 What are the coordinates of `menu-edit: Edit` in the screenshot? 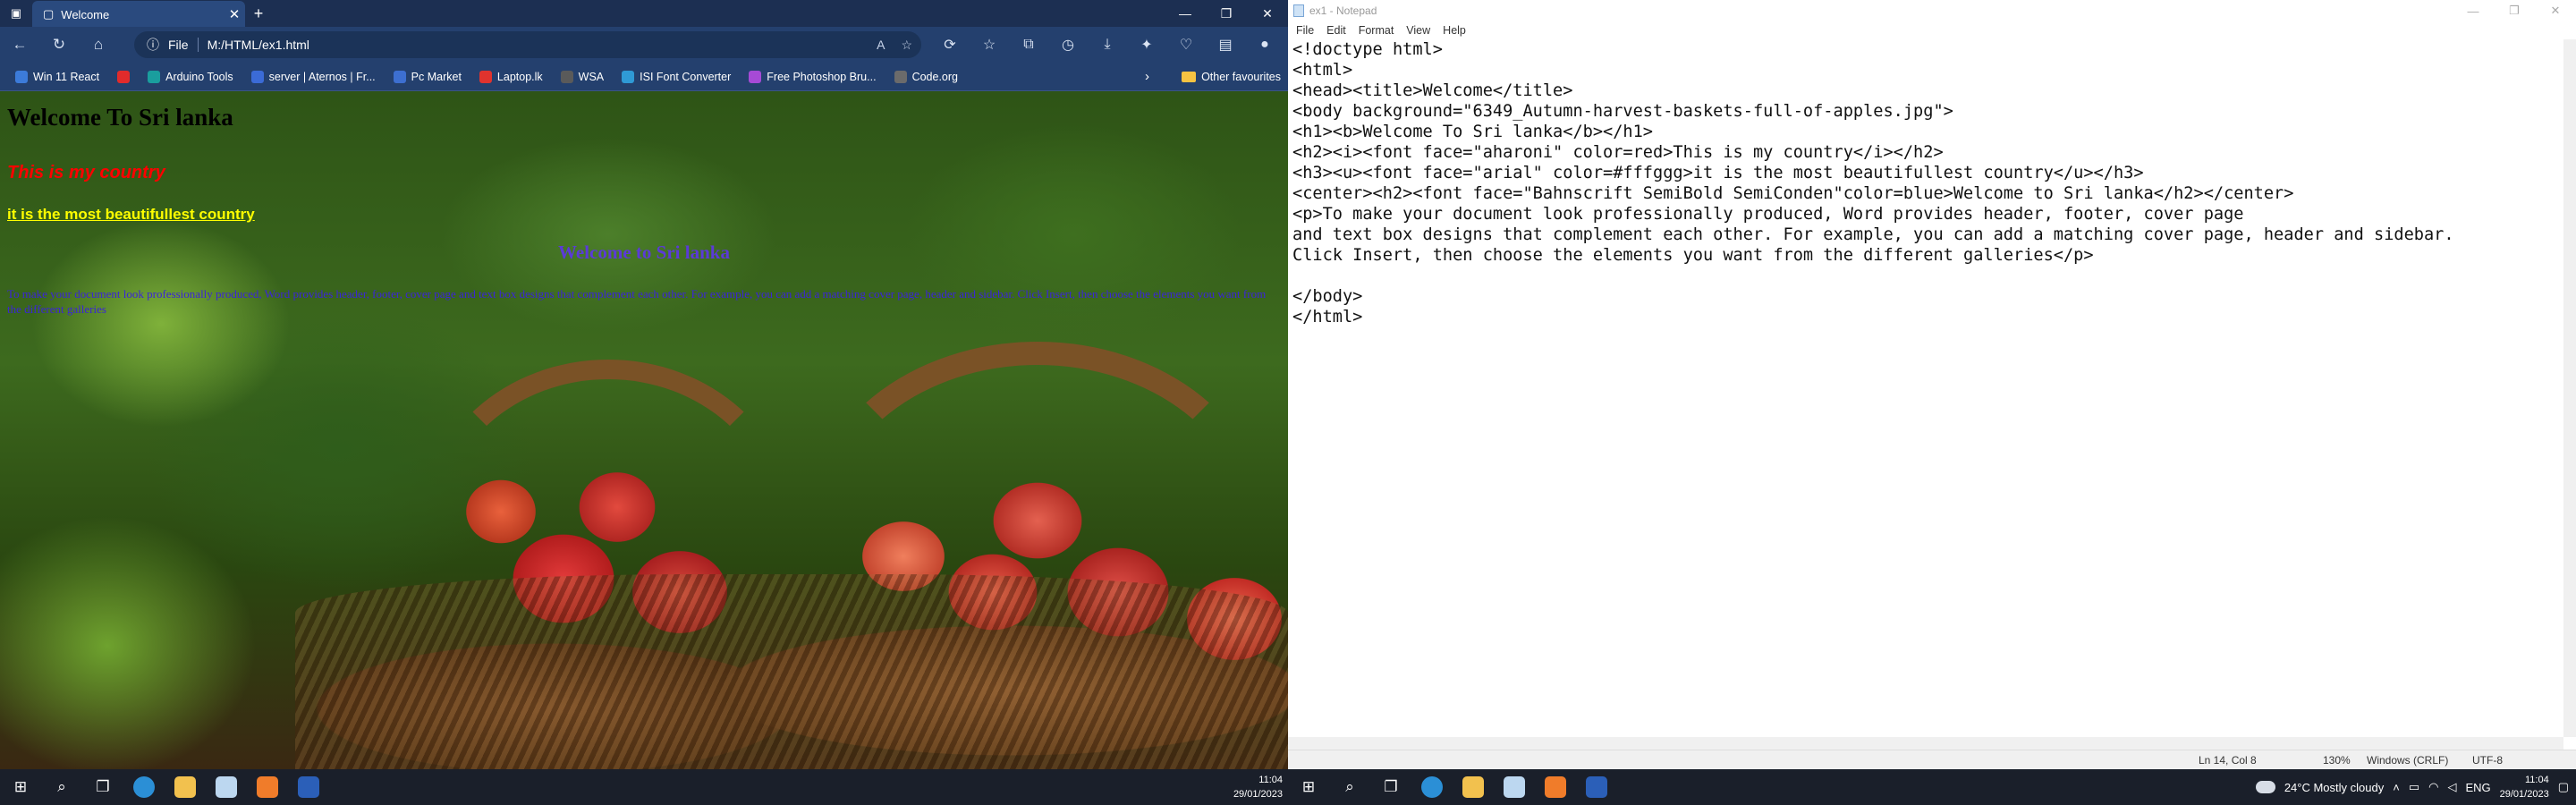 It's located at (1336, 30).